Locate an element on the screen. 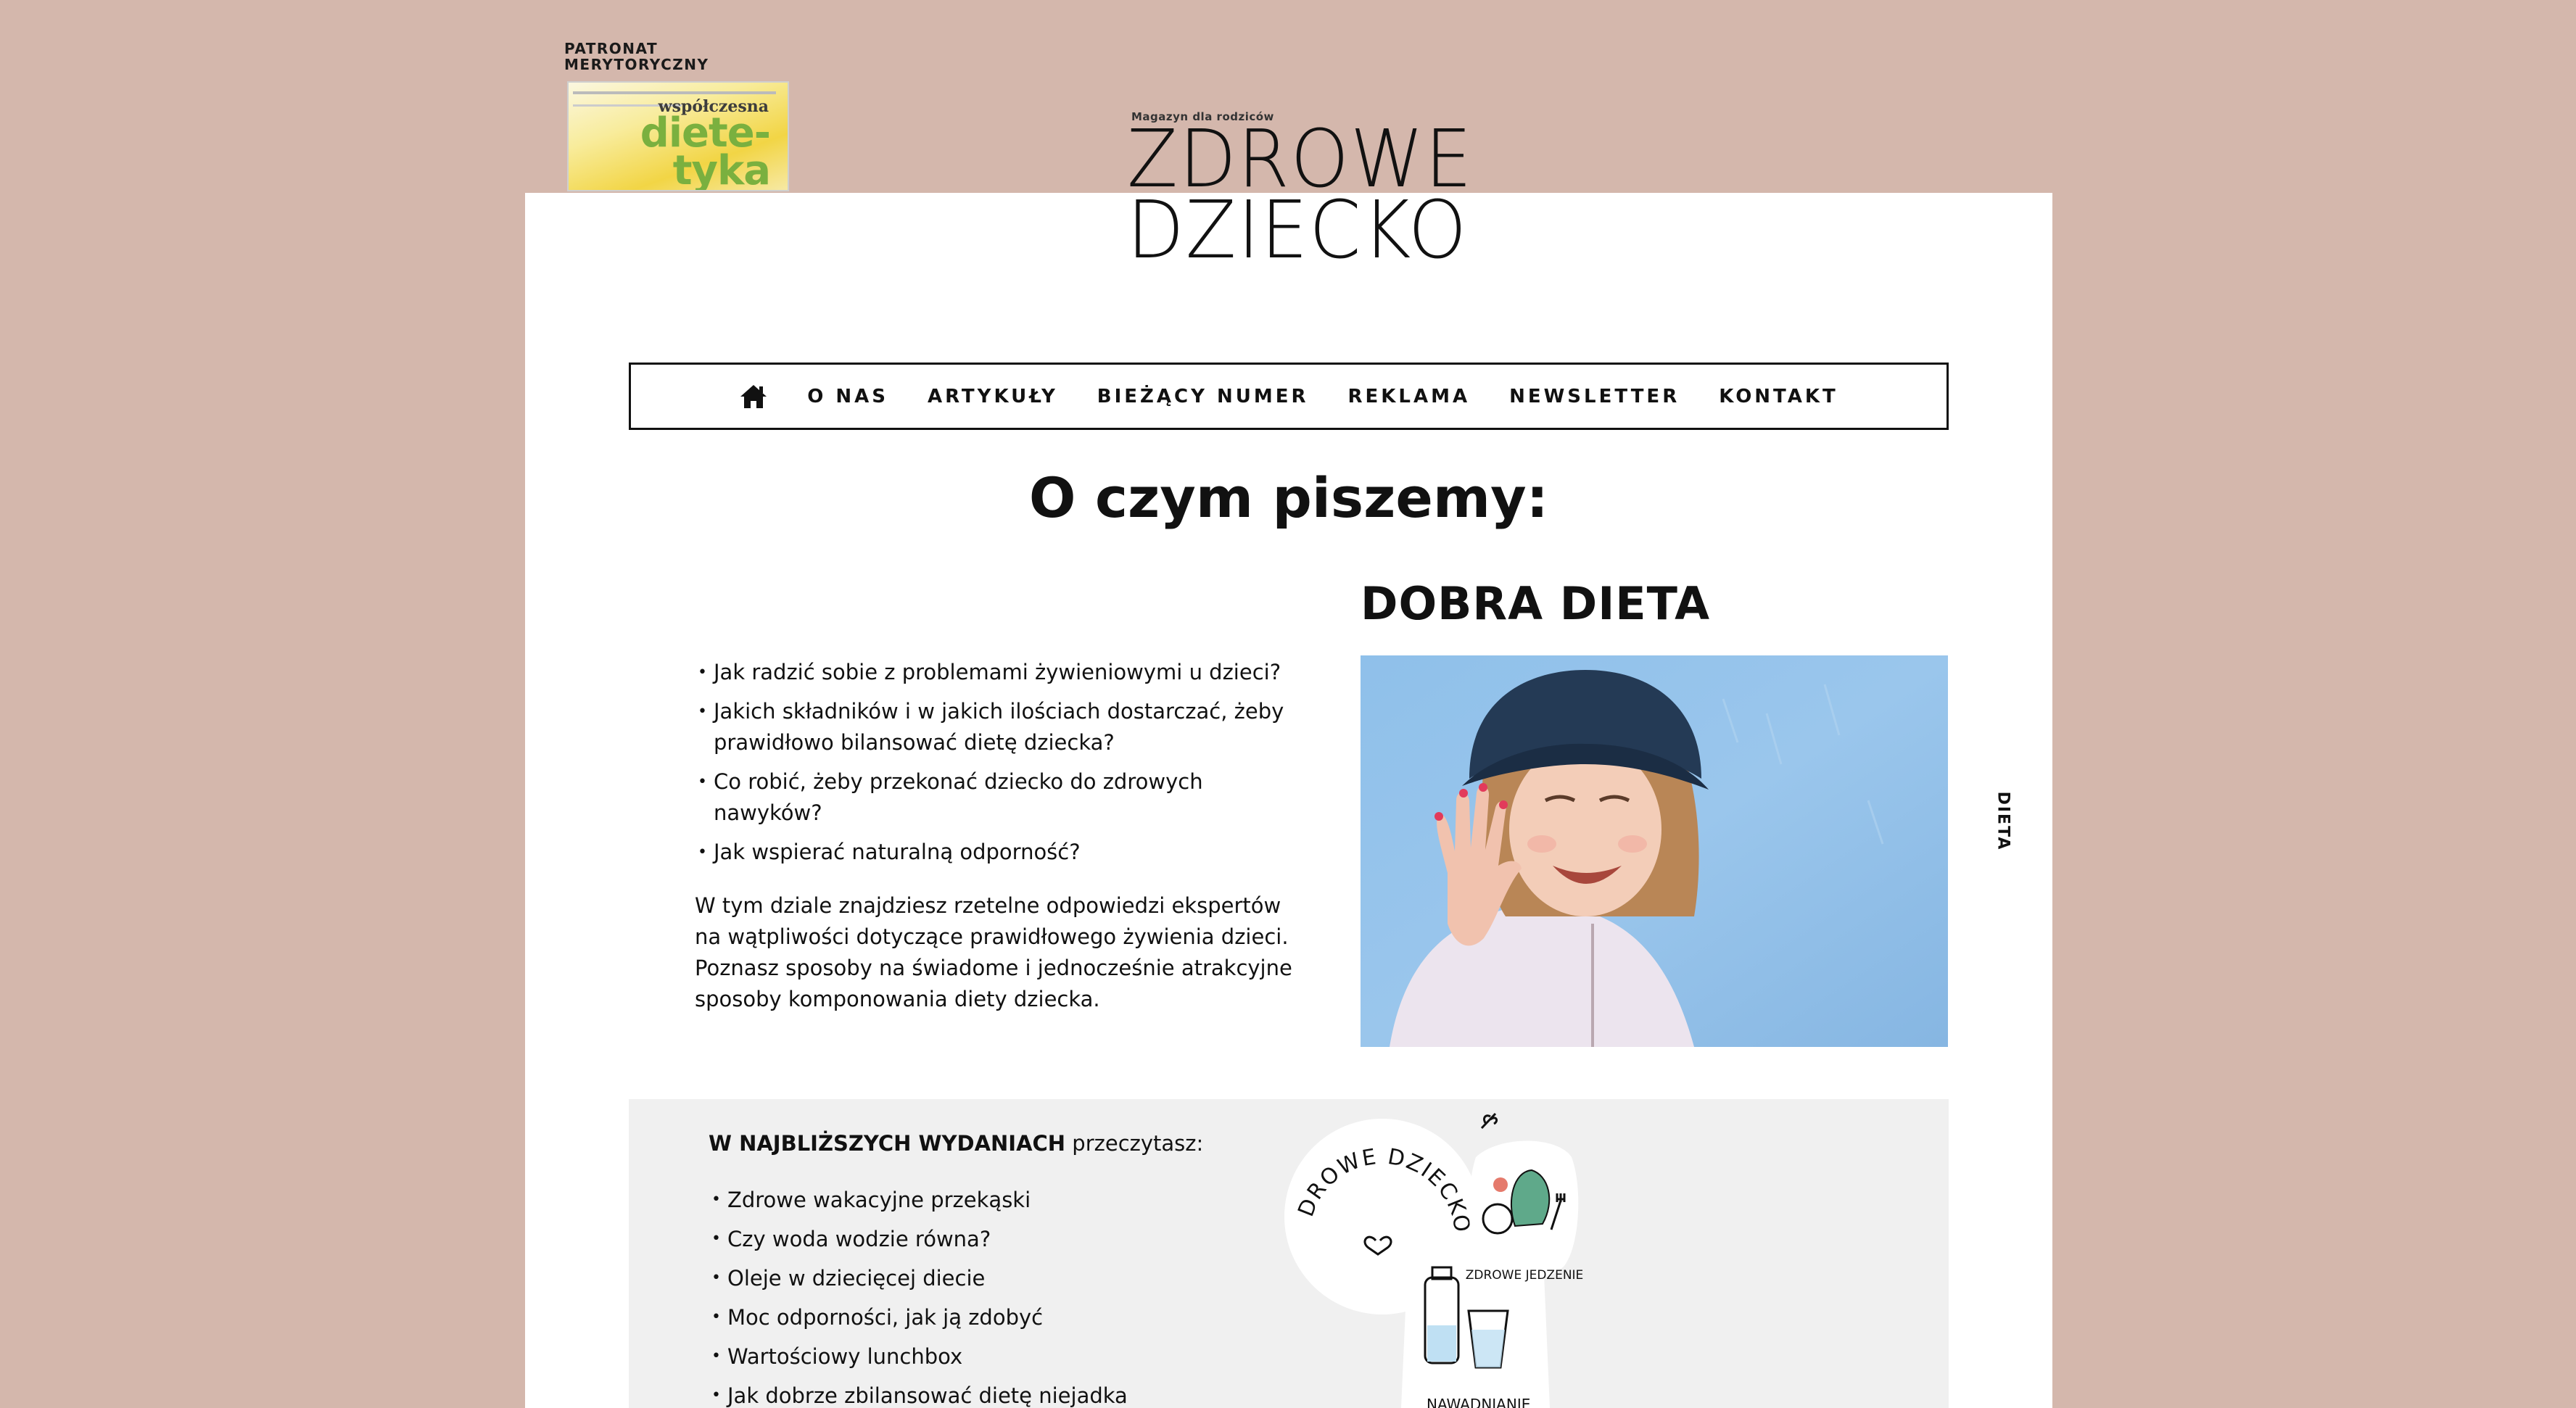 This screenshot has height=1408, width=2576. list-item: Zdrowe wakacyjne przekąski is located at coordinates (918, 1199).